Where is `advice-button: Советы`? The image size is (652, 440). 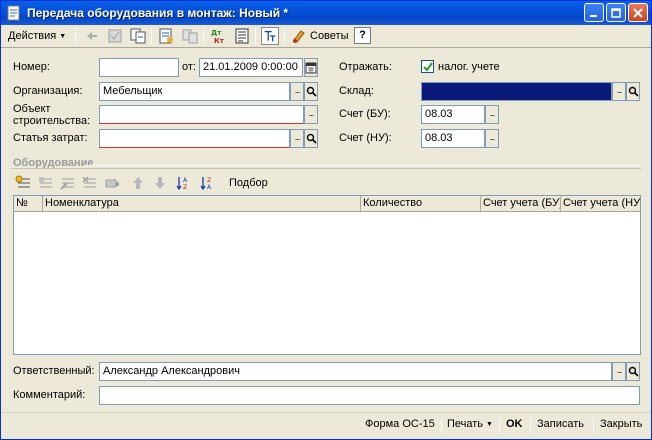
advice-button: Советы is located at coordinates (320, 36).